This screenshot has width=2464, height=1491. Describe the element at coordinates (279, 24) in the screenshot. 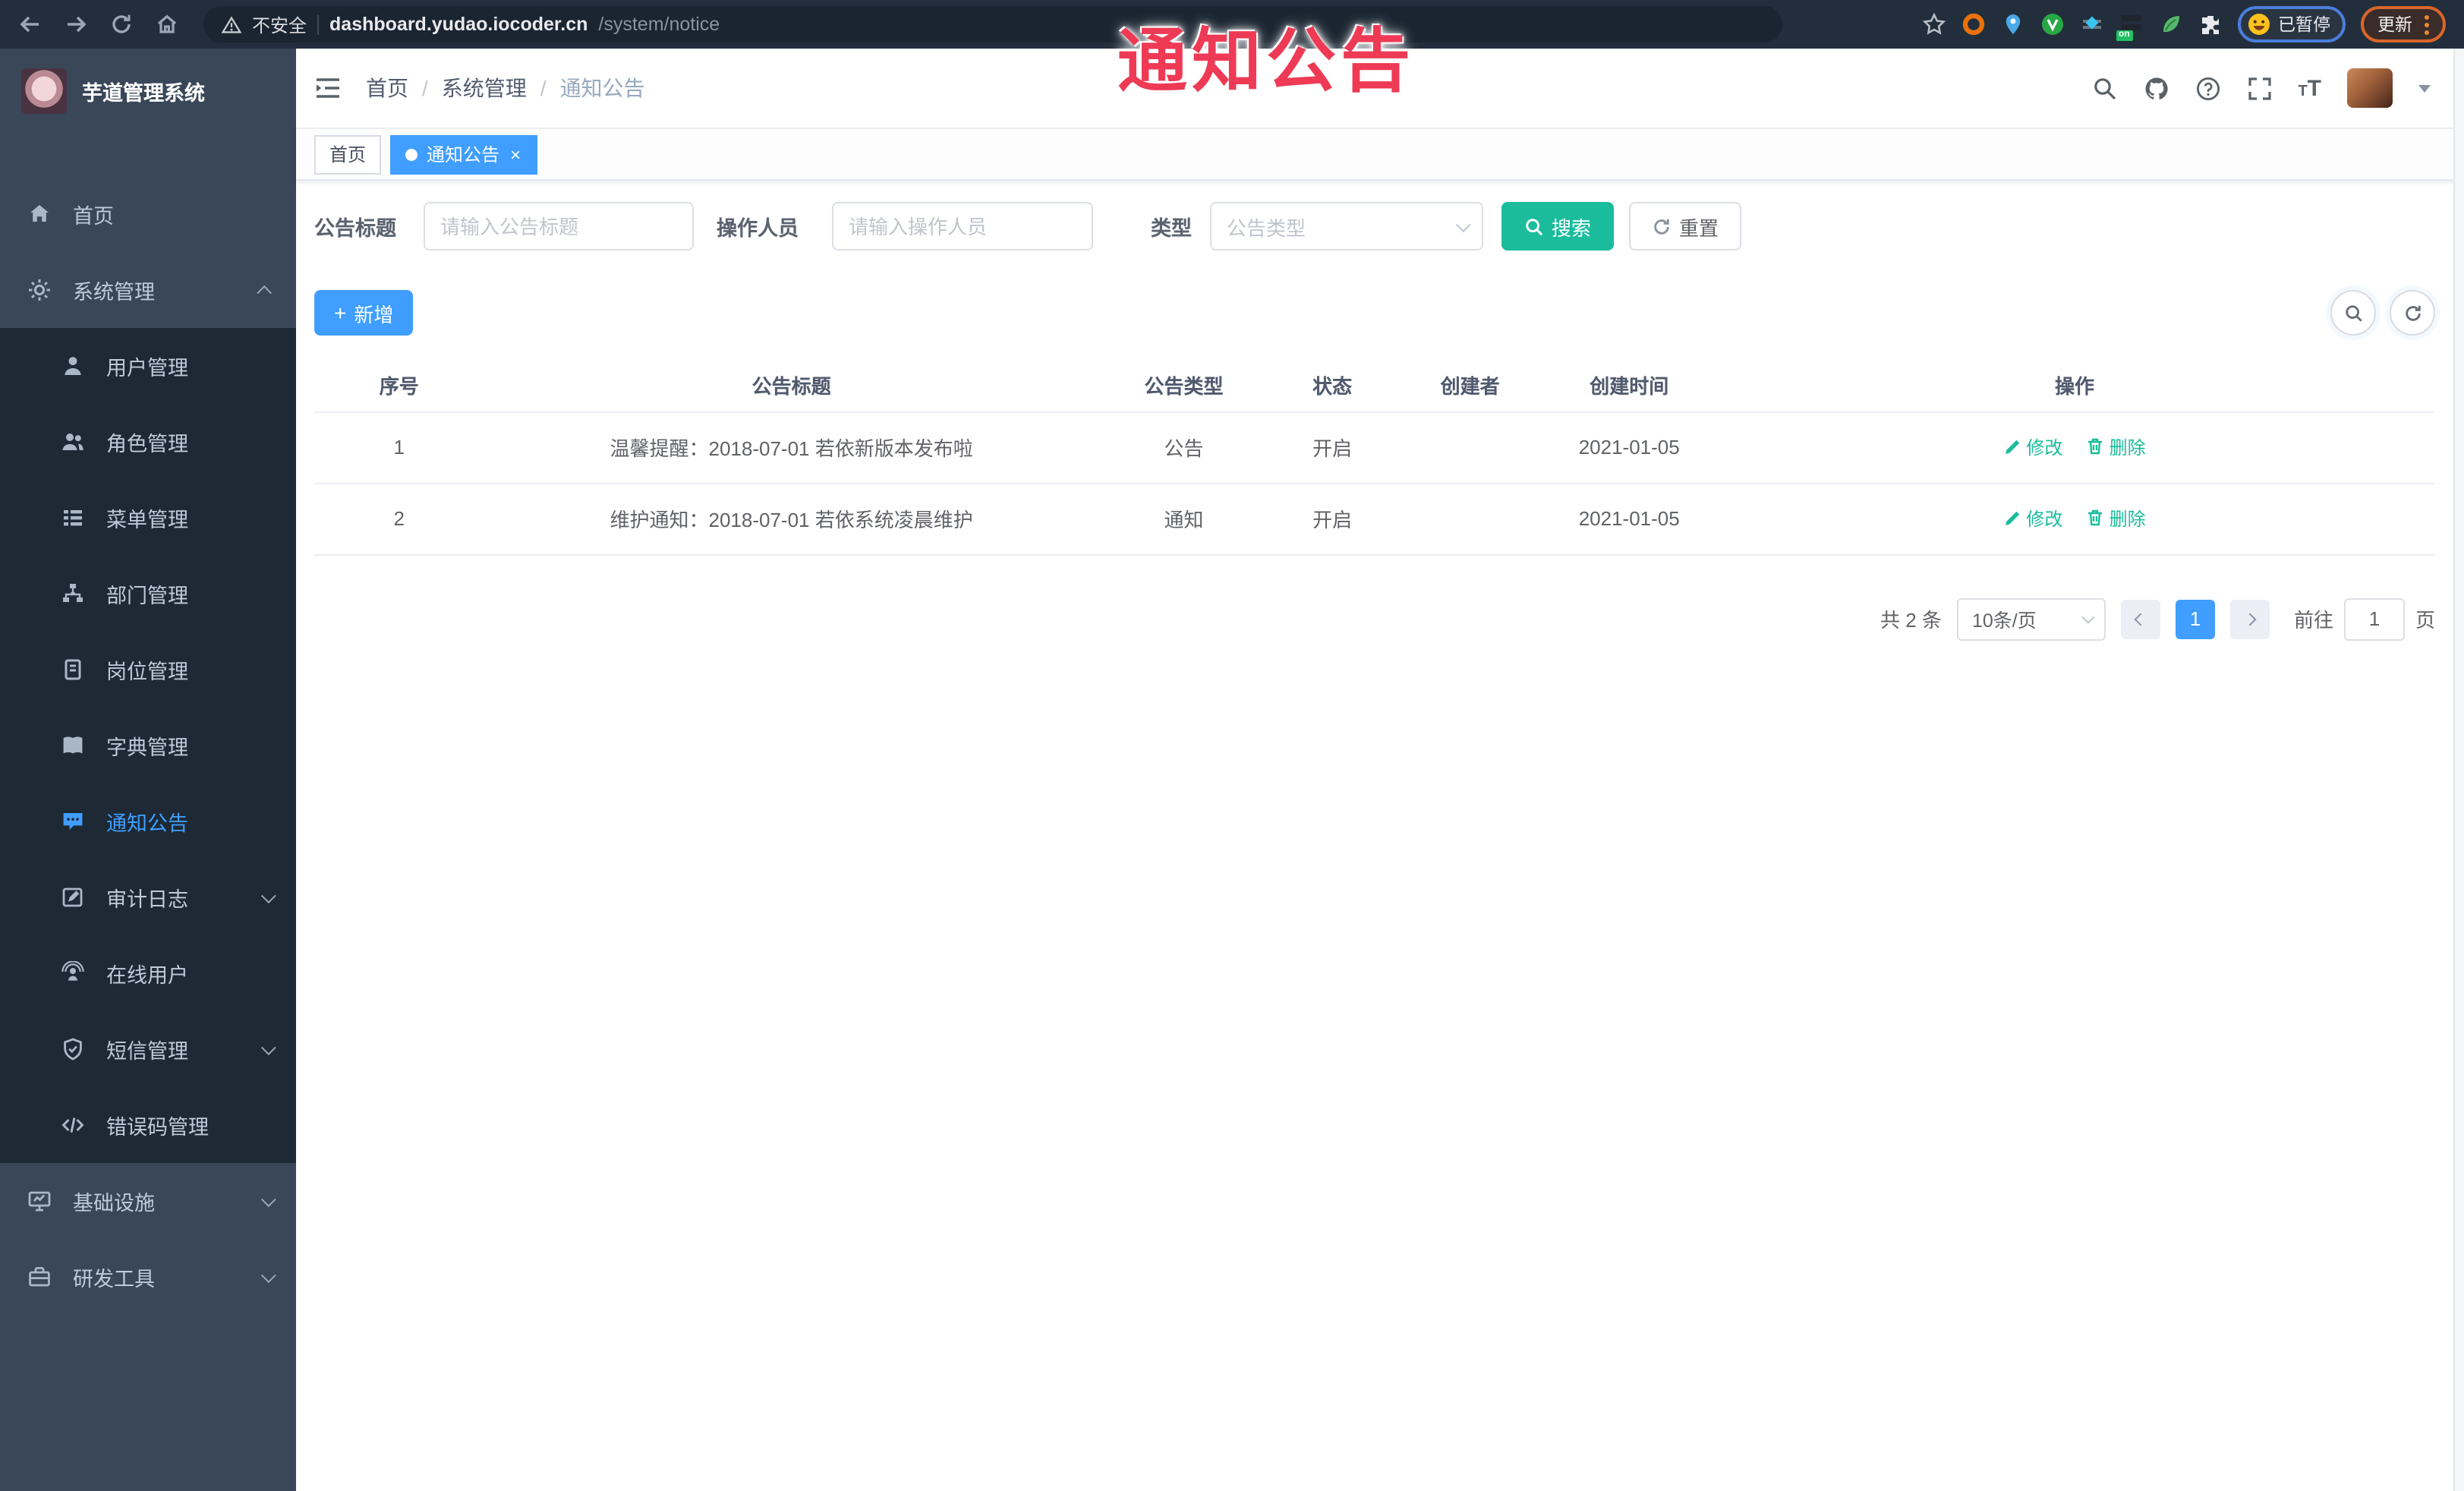

I see `security-label: 不安全` at that location.